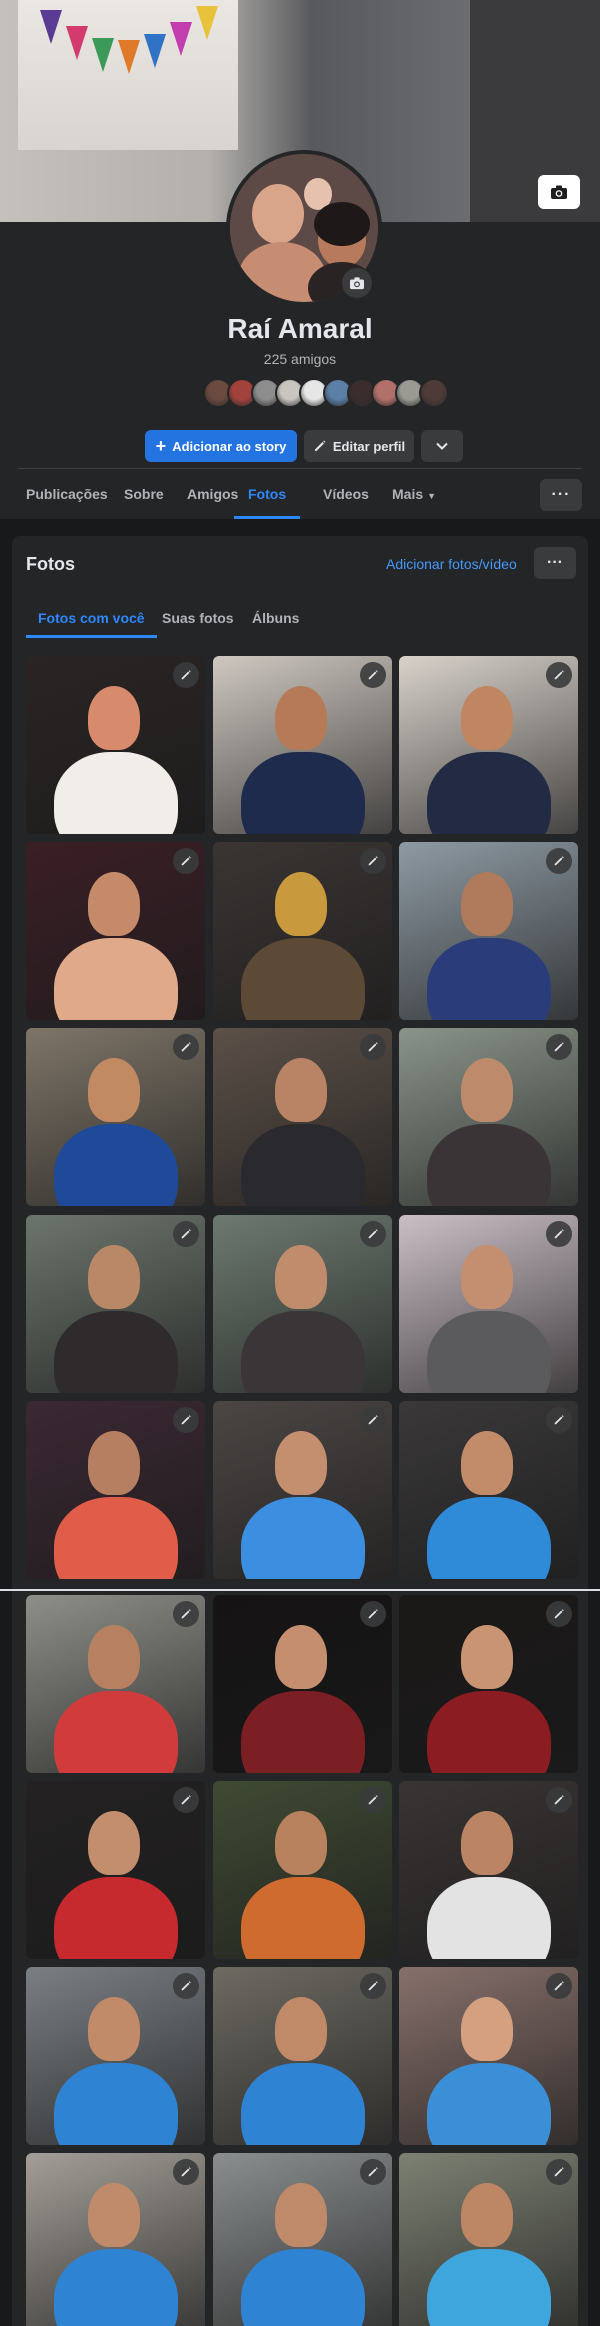 This screenshot has width=600, height=2326. I want to click on tab-sobre: Sobre, so click(144, 495).